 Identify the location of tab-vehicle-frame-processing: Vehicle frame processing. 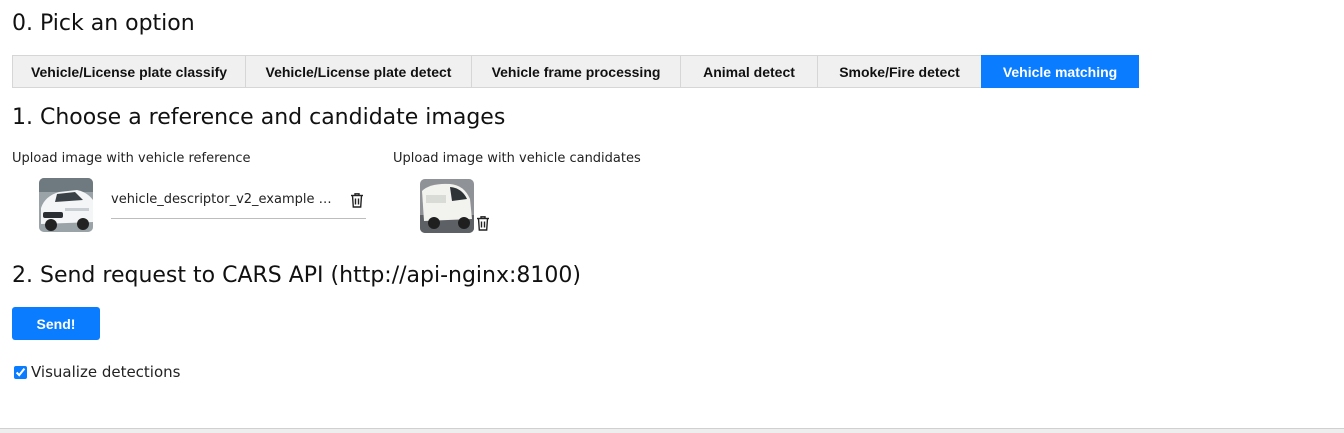
(575, 71).